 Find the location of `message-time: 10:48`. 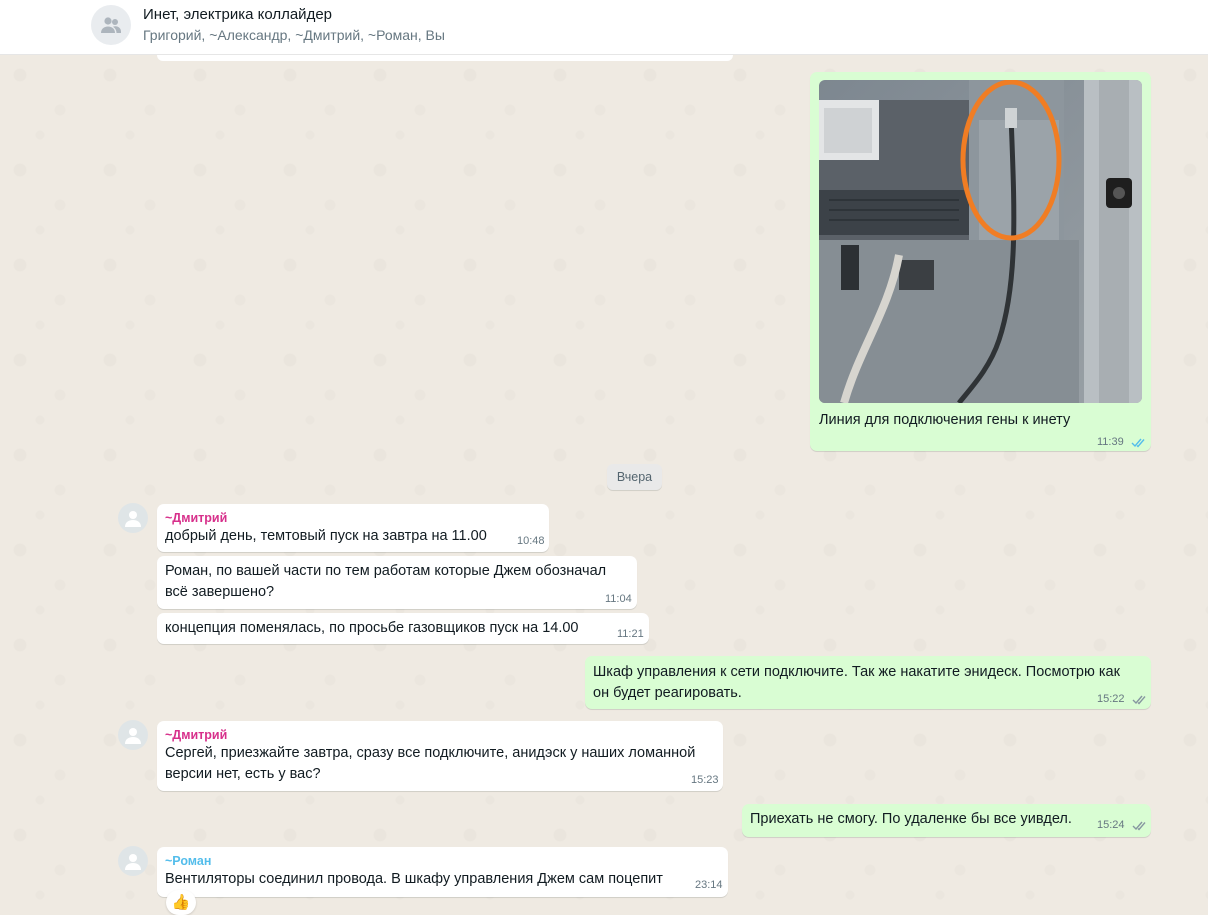

message-time: 10:48 is located at coordinates (531, 541).